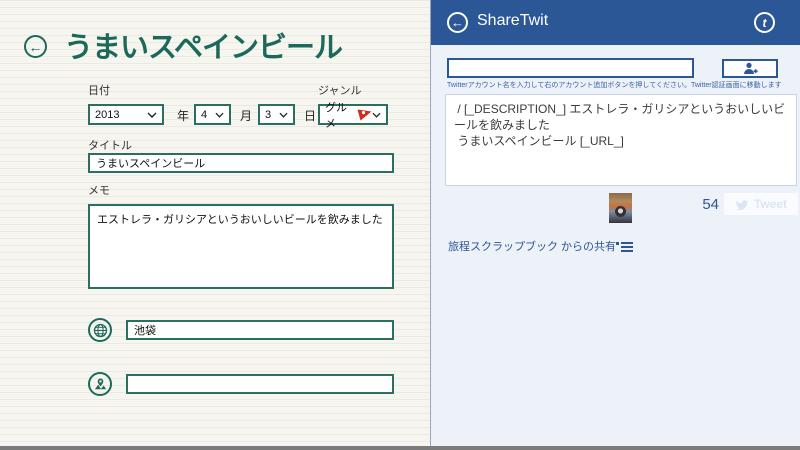 This screenshot has width=800, height=450. What do you see at coordinates (183, 116) in the screenshot?
I see `year-unit-label: 年` at bounding box center [183, 116].